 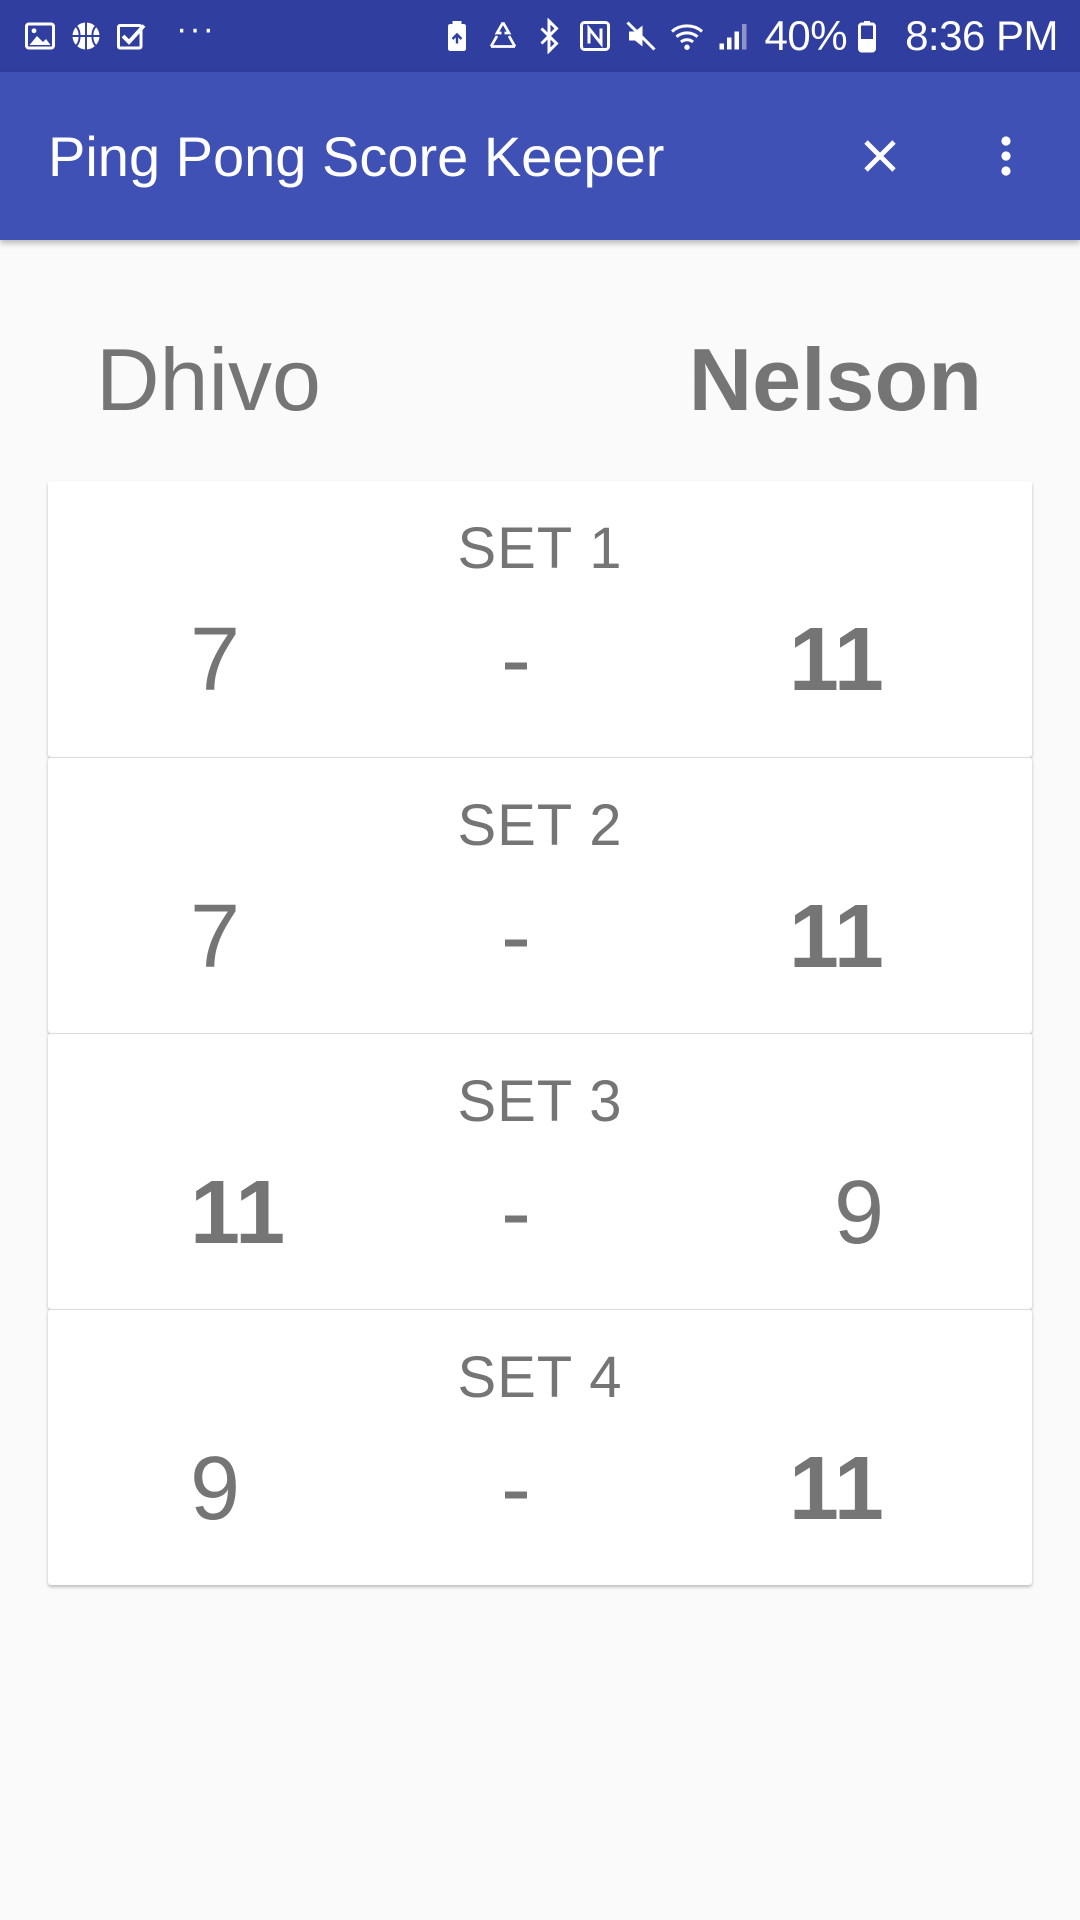 What do you see at coordinates (503, 36) in the screenshot?
I see `recycle-icon` at bounding box center [503, 36].